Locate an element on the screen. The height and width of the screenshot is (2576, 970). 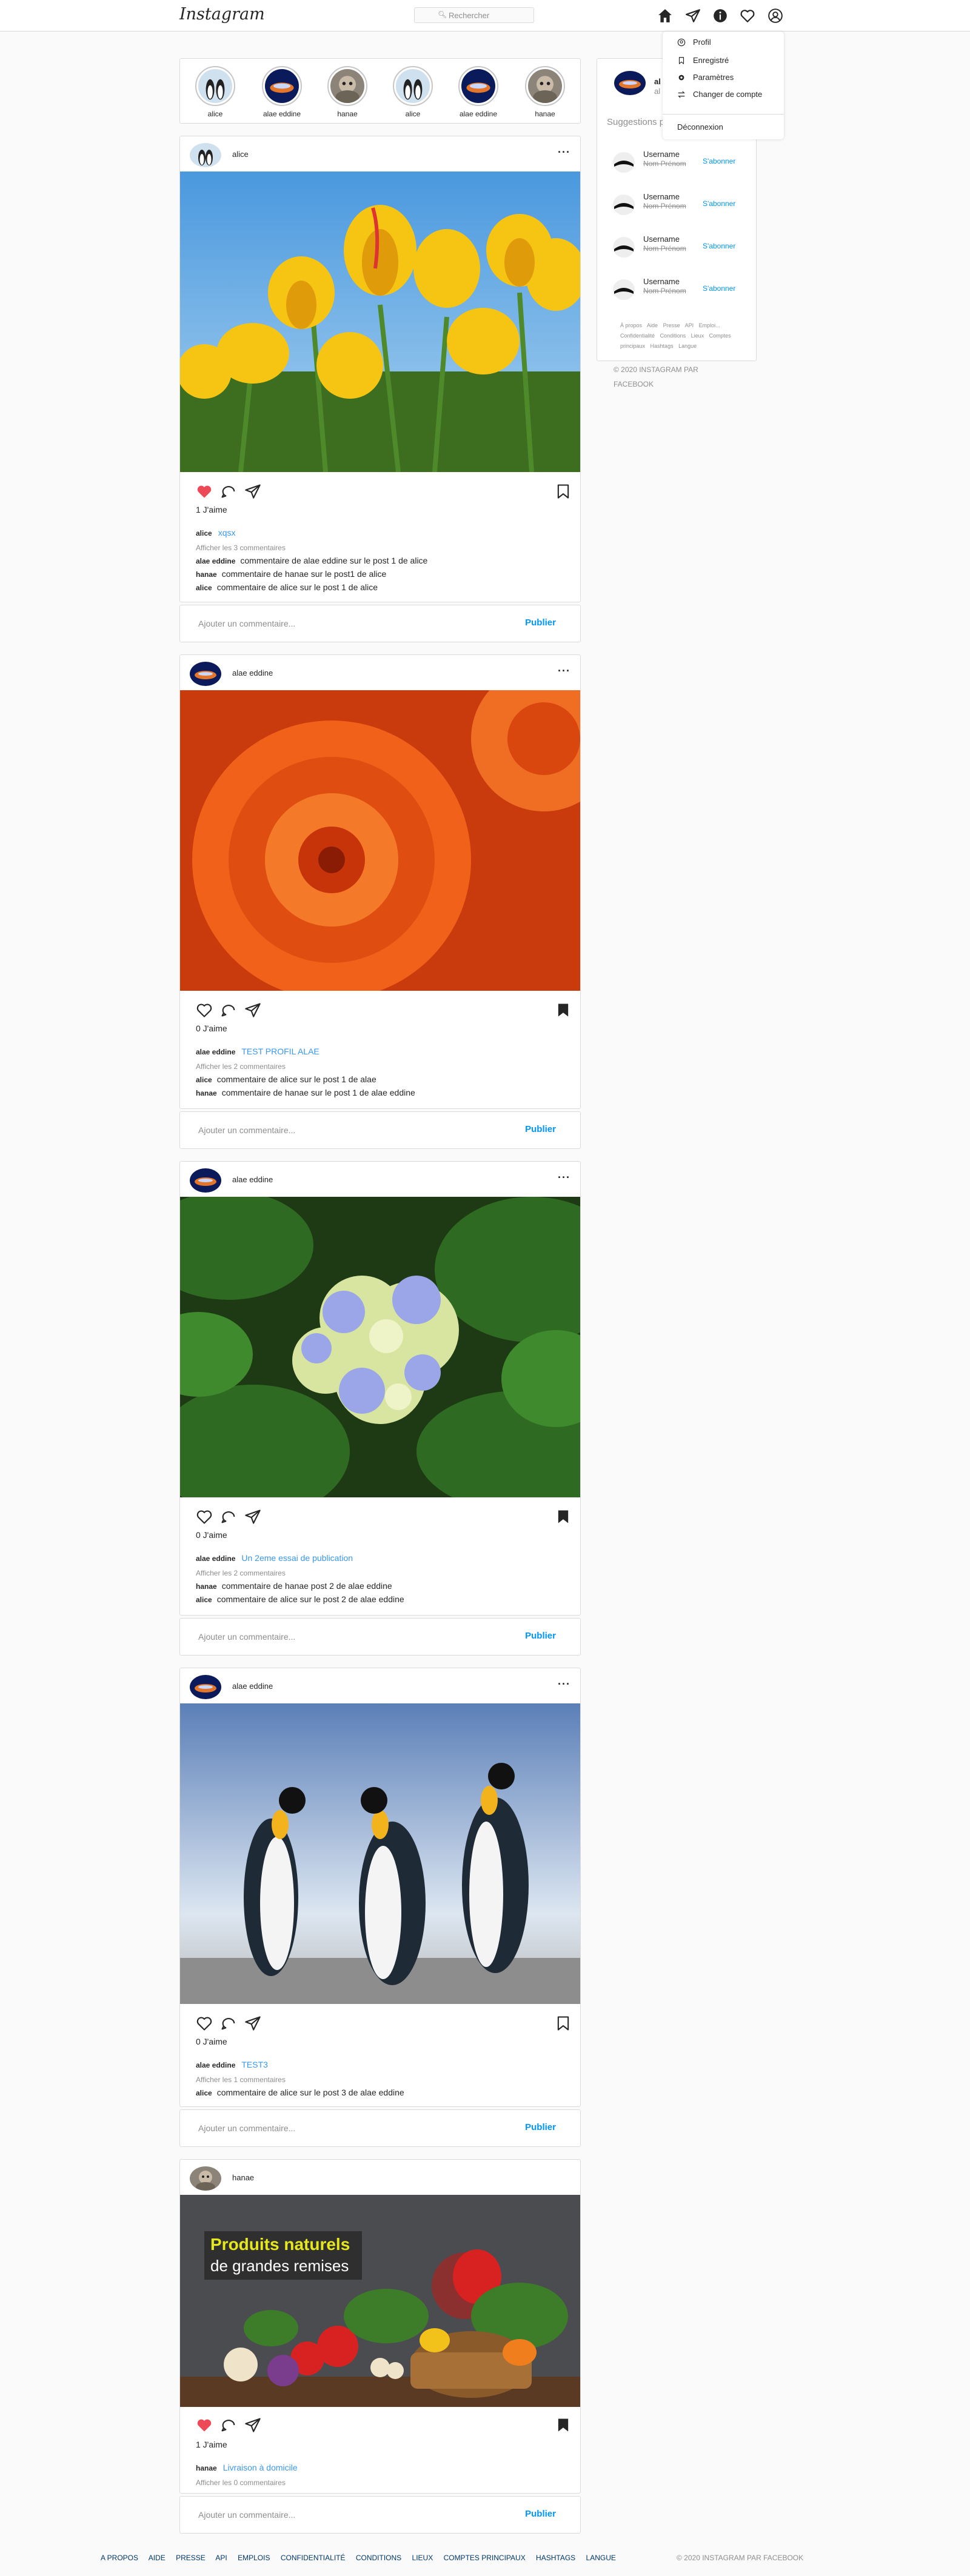
sidebar-link: API is located at coordinates (689, 325).